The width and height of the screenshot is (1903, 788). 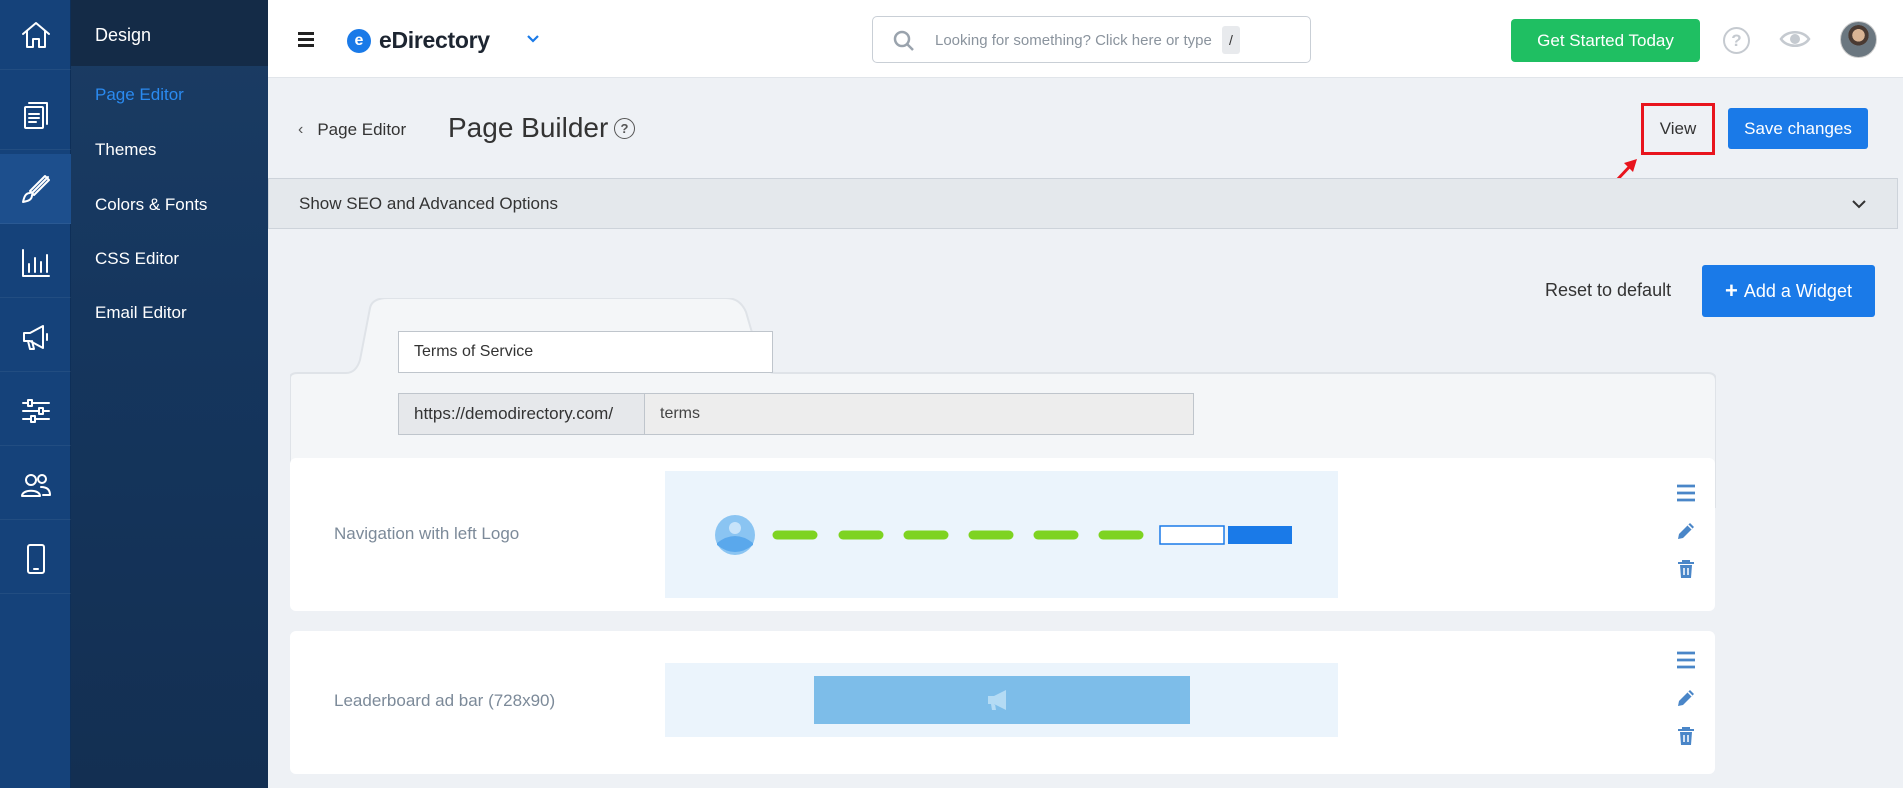 I want to click on page-title: Page Builder, so click(x=528, y=127).